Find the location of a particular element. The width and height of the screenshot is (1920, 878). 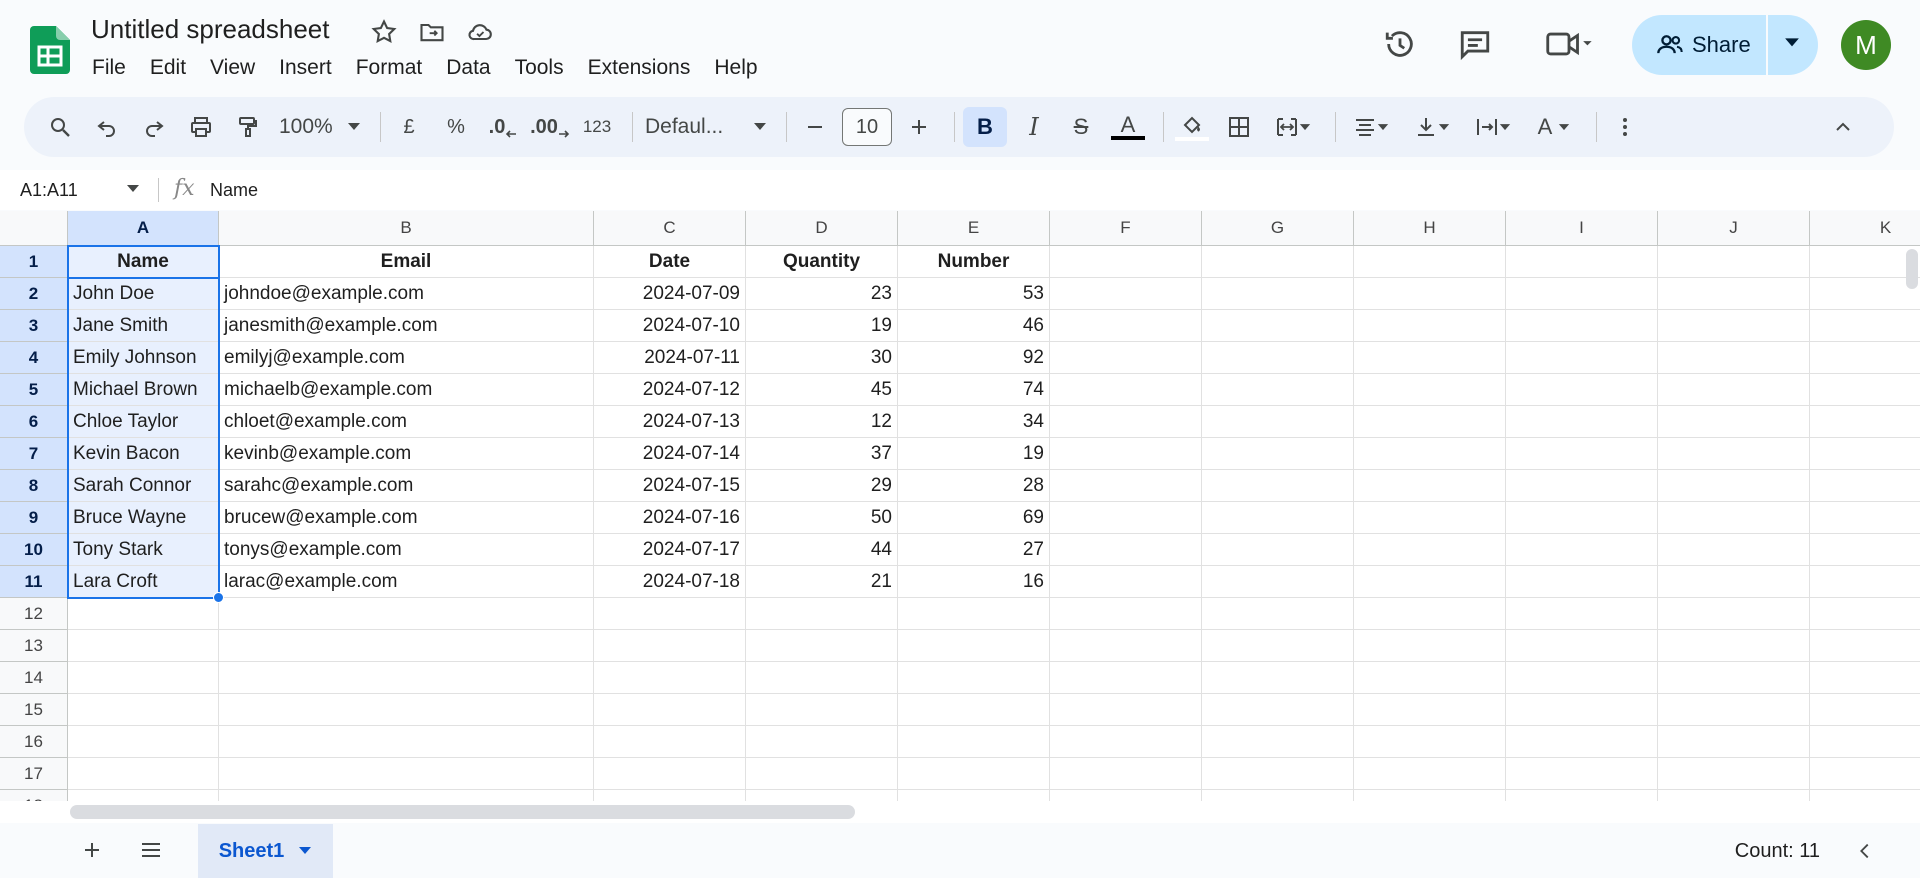

cell-k16 is located at coordinates (1865, 742).